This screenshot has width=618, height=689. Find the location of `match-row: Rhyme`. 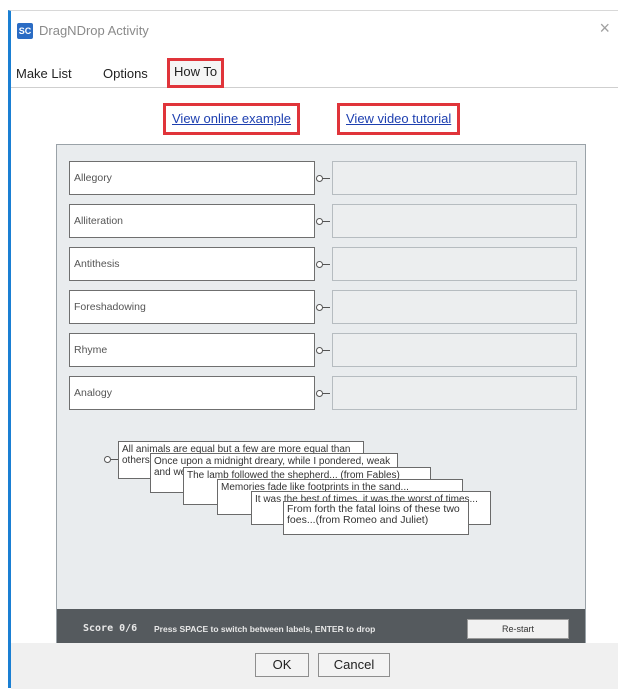

match-row: Rhyme is located at coordinates (323, 350).